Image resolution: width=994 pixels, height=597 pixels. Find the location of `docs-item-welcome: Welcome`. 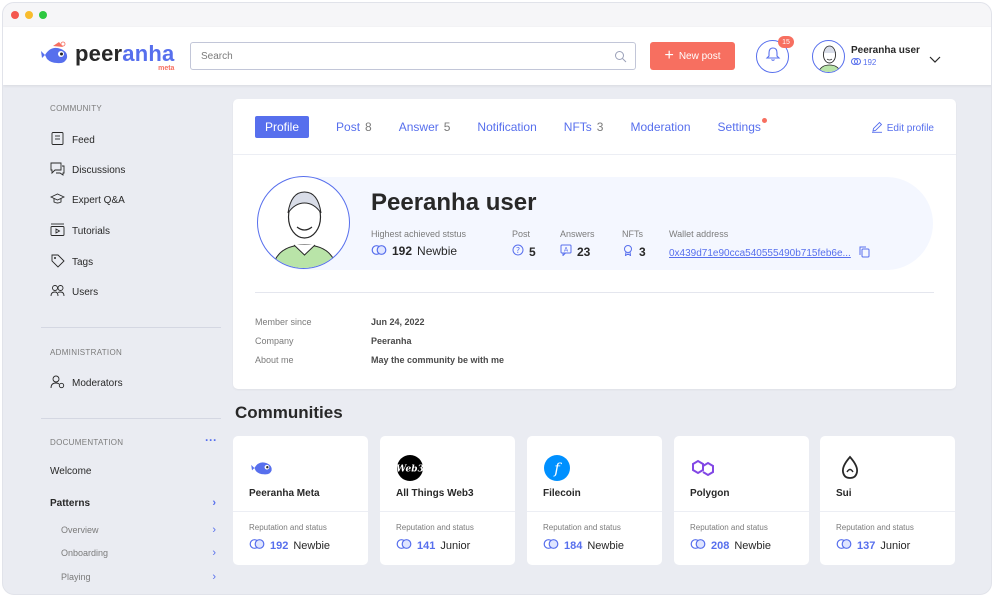

docs-item-welcome: Welcome is located at coordinates (133, 471).